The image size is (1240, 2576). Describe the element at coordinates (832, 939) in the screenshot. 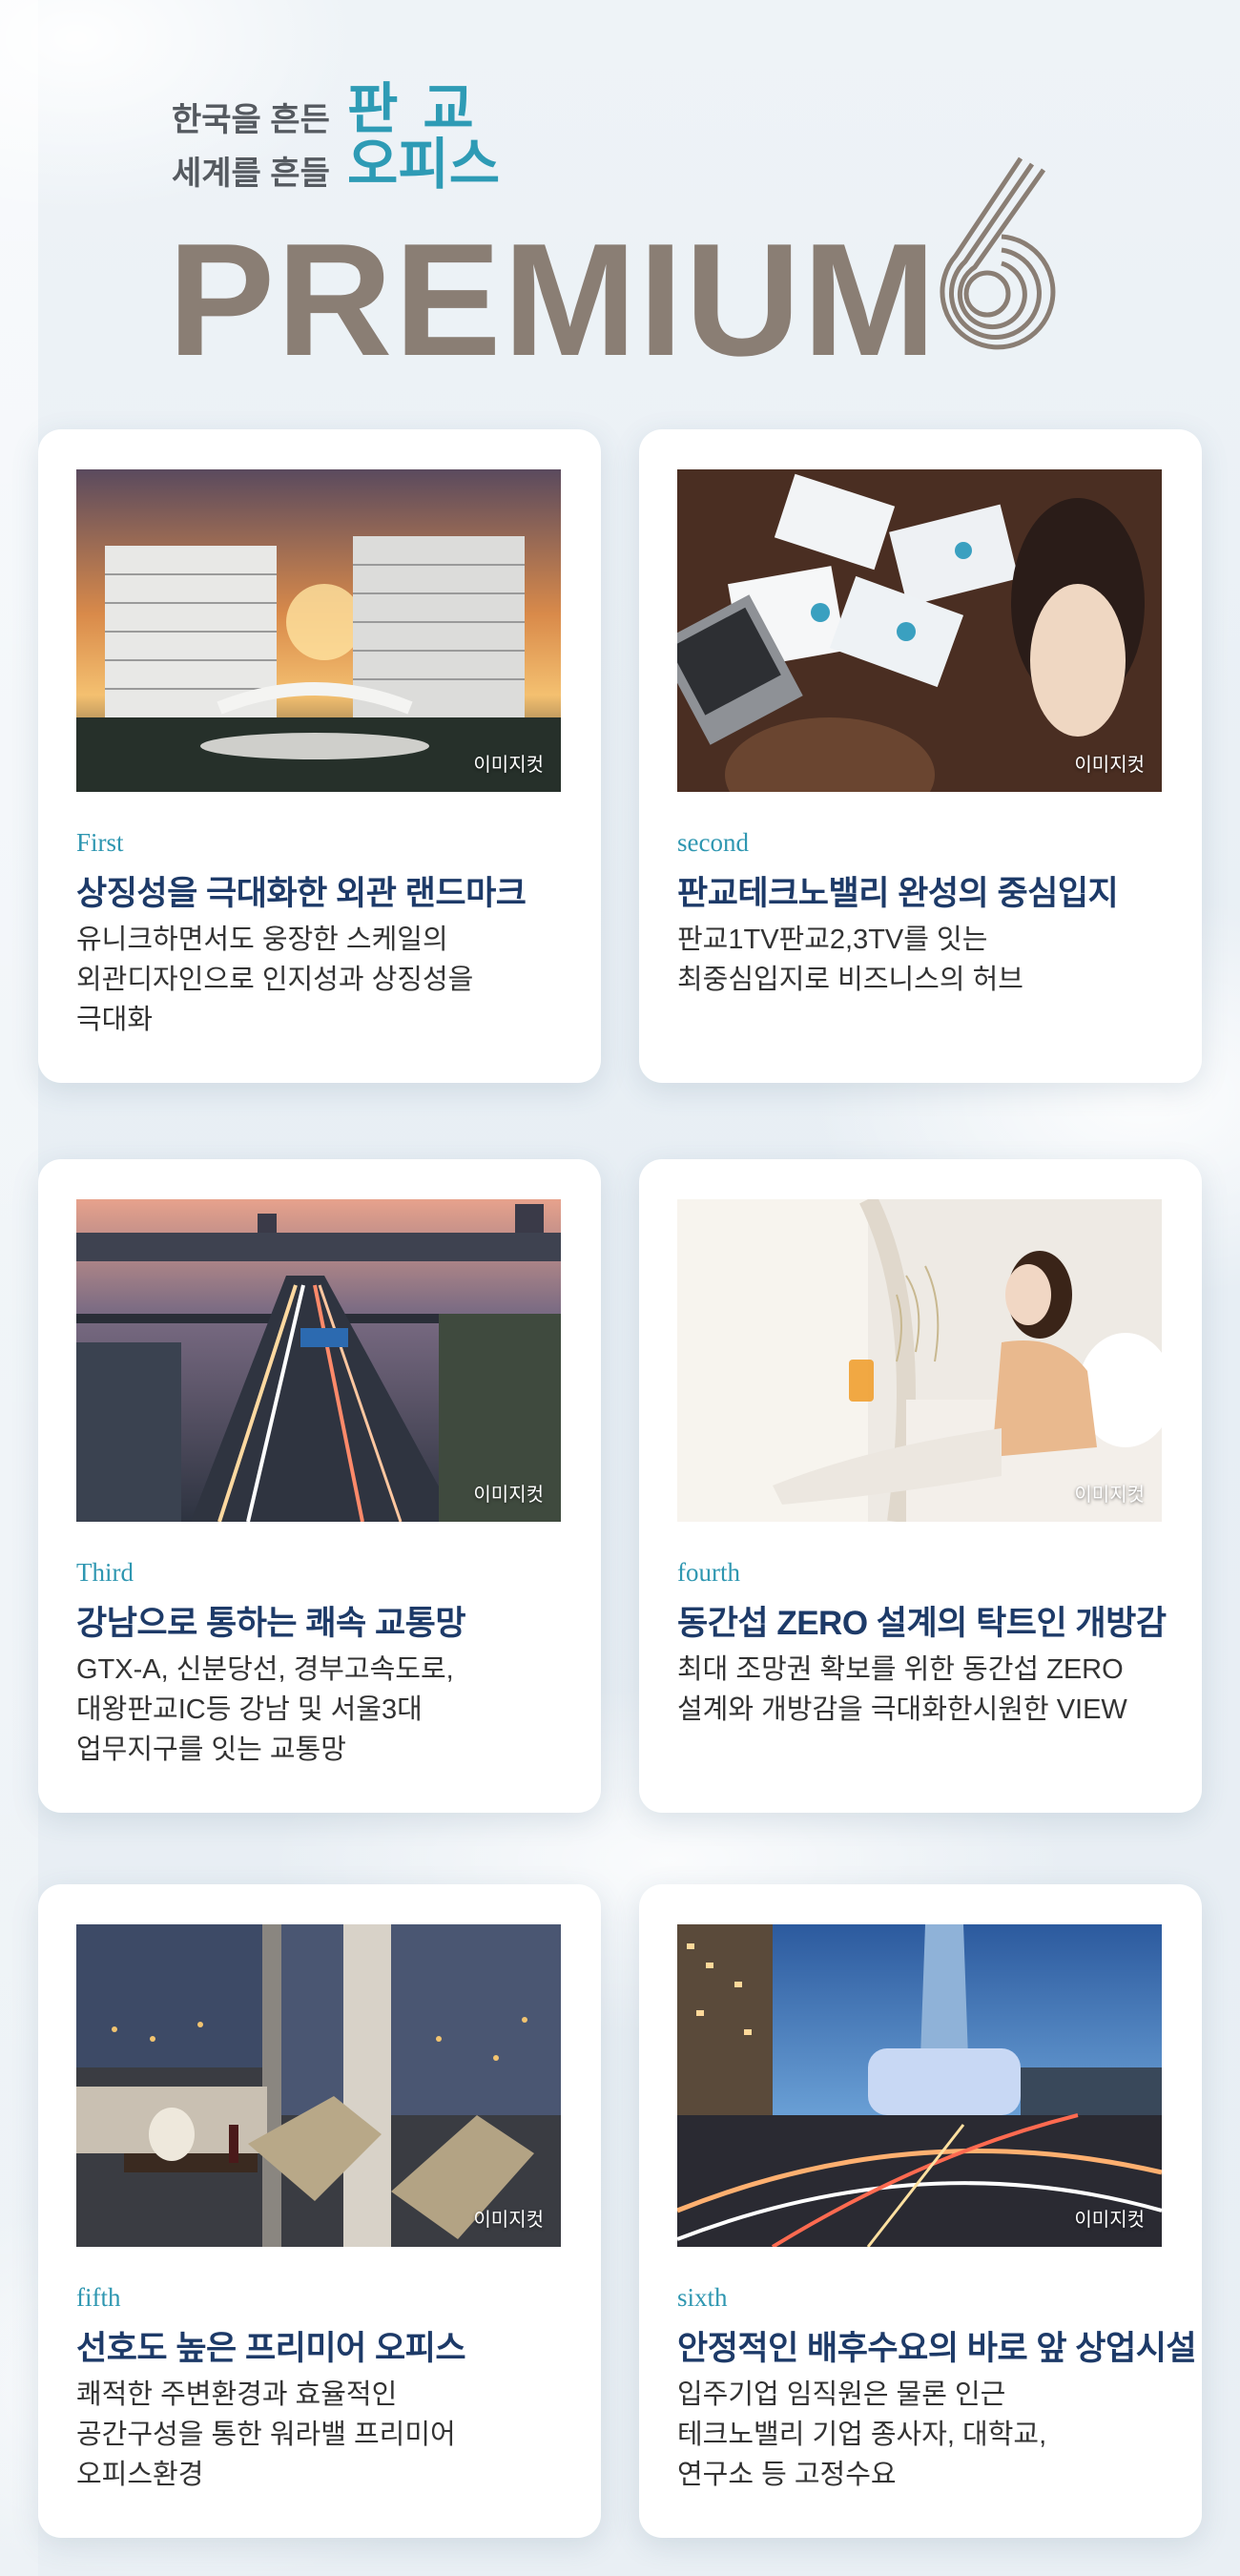

I see `desc-line: 판교1TV판교2,3TV를 잇는` at that location.